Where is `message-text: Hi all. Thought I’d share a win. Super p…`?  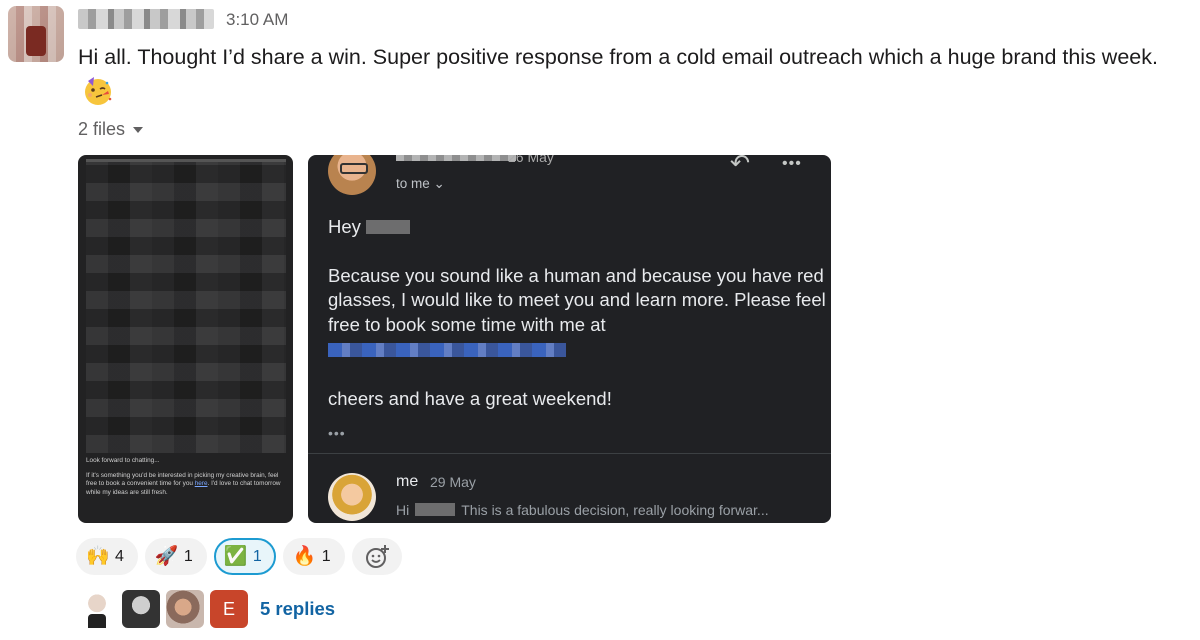 message-text: Hi all. Thought I’d share a win. Super p… is located at coordinates (618, 57).